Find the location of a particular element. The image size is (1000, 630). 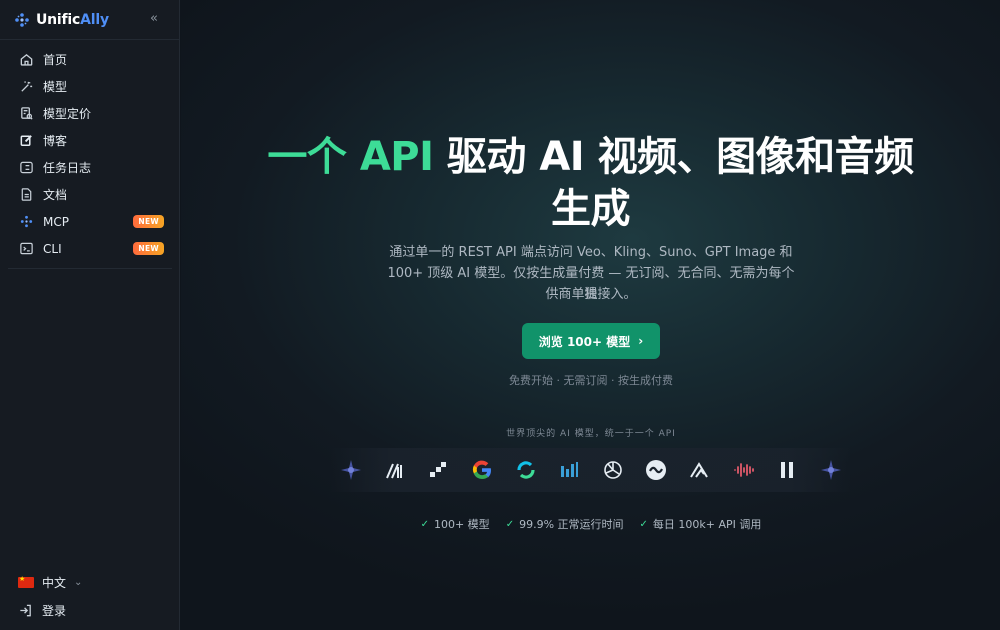

pricing-icon is located at coordinates (26, 113).